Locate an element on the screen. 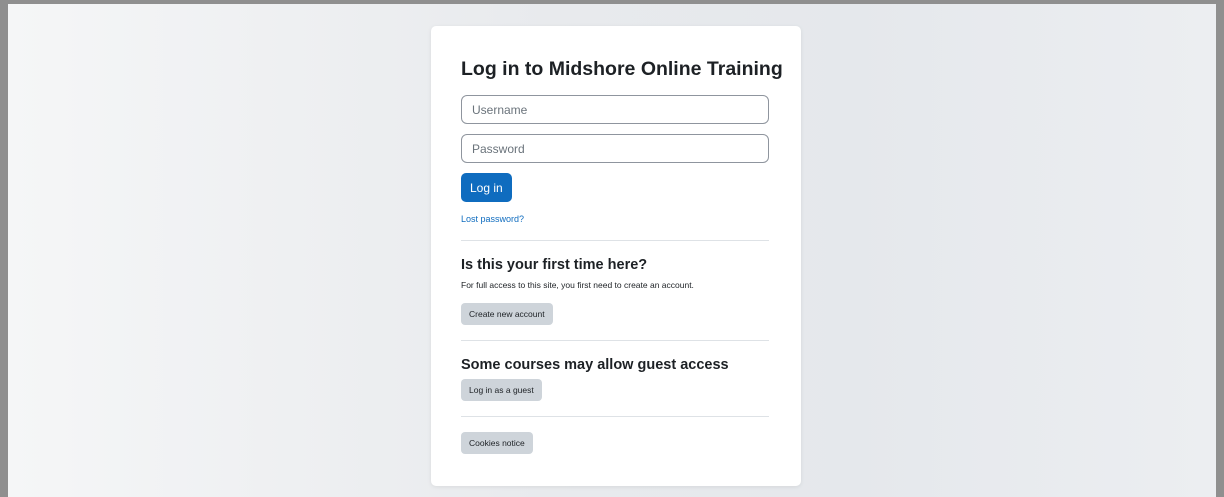  create-account-button: Create new account is located at coordinates (507, 314).